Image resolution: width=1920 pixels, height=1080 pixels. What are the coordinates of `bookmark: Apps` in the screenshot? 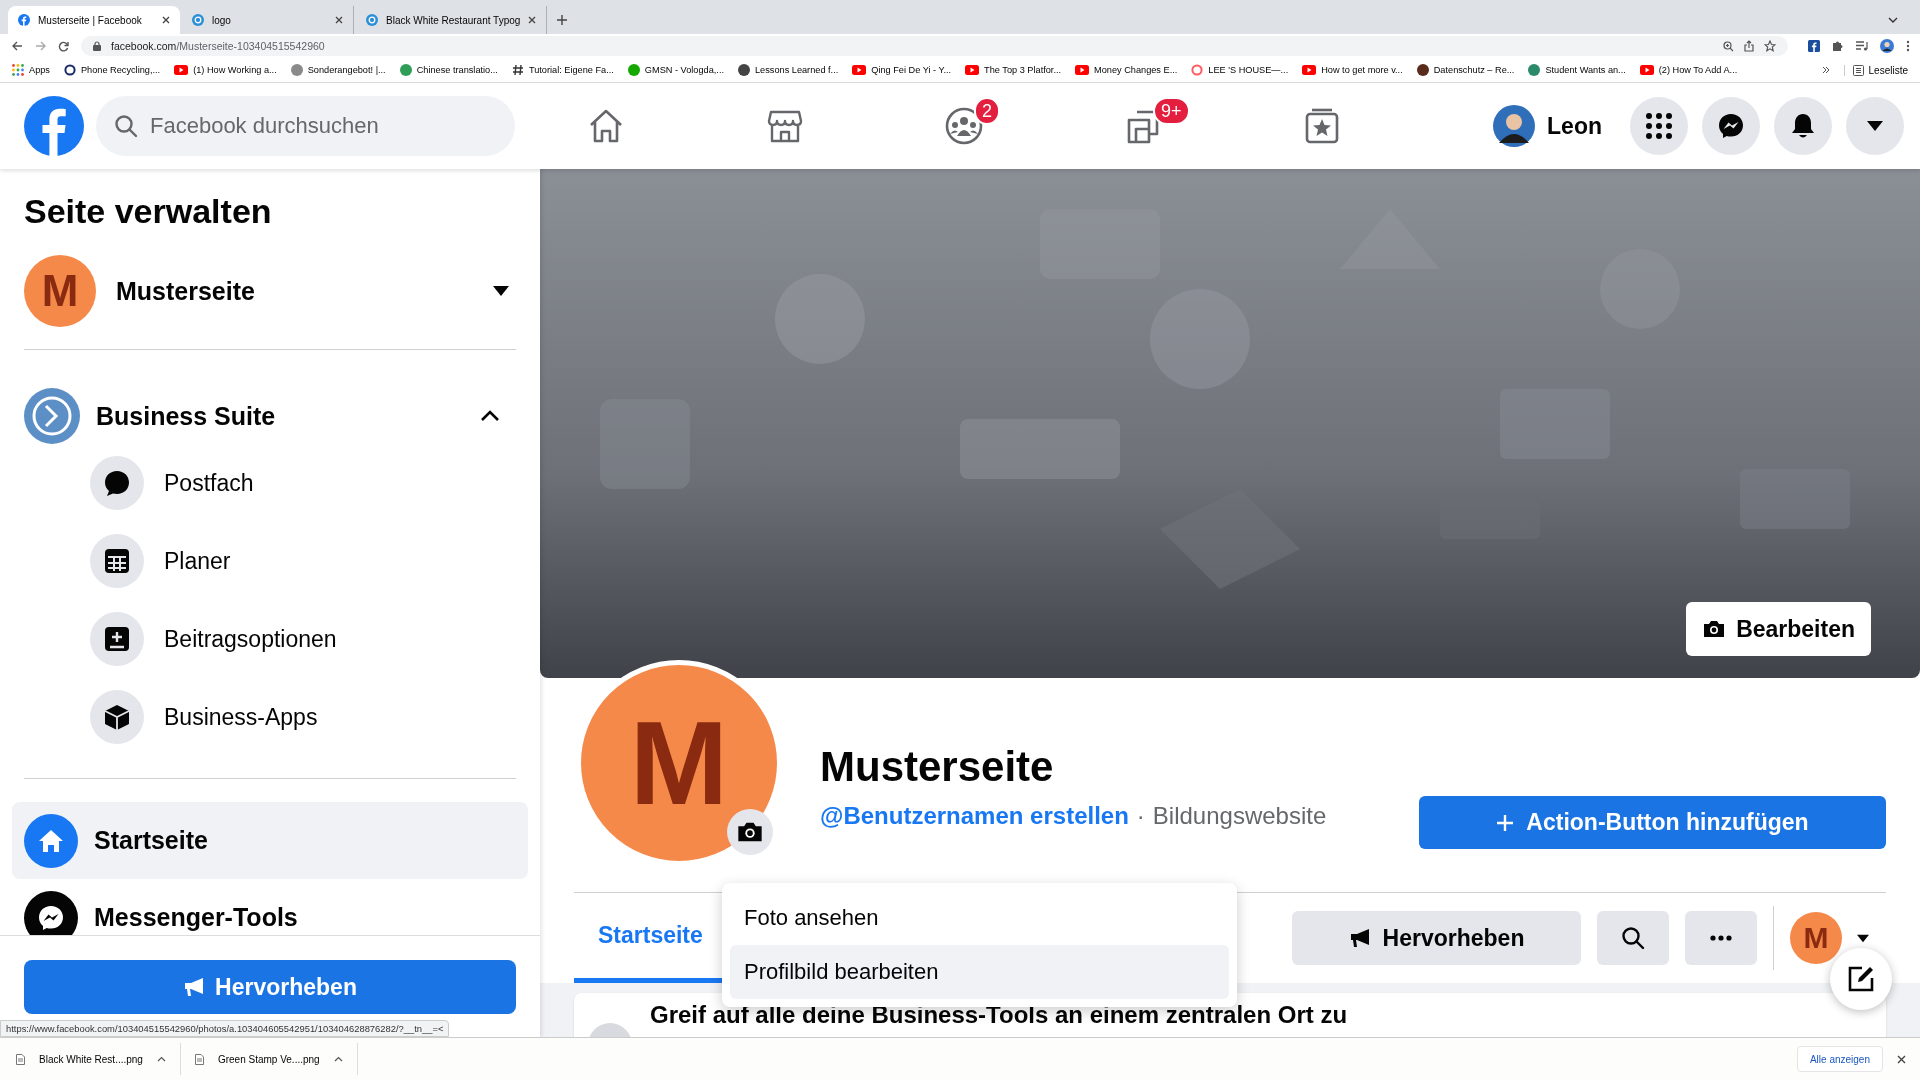 It's located at (31, 70).